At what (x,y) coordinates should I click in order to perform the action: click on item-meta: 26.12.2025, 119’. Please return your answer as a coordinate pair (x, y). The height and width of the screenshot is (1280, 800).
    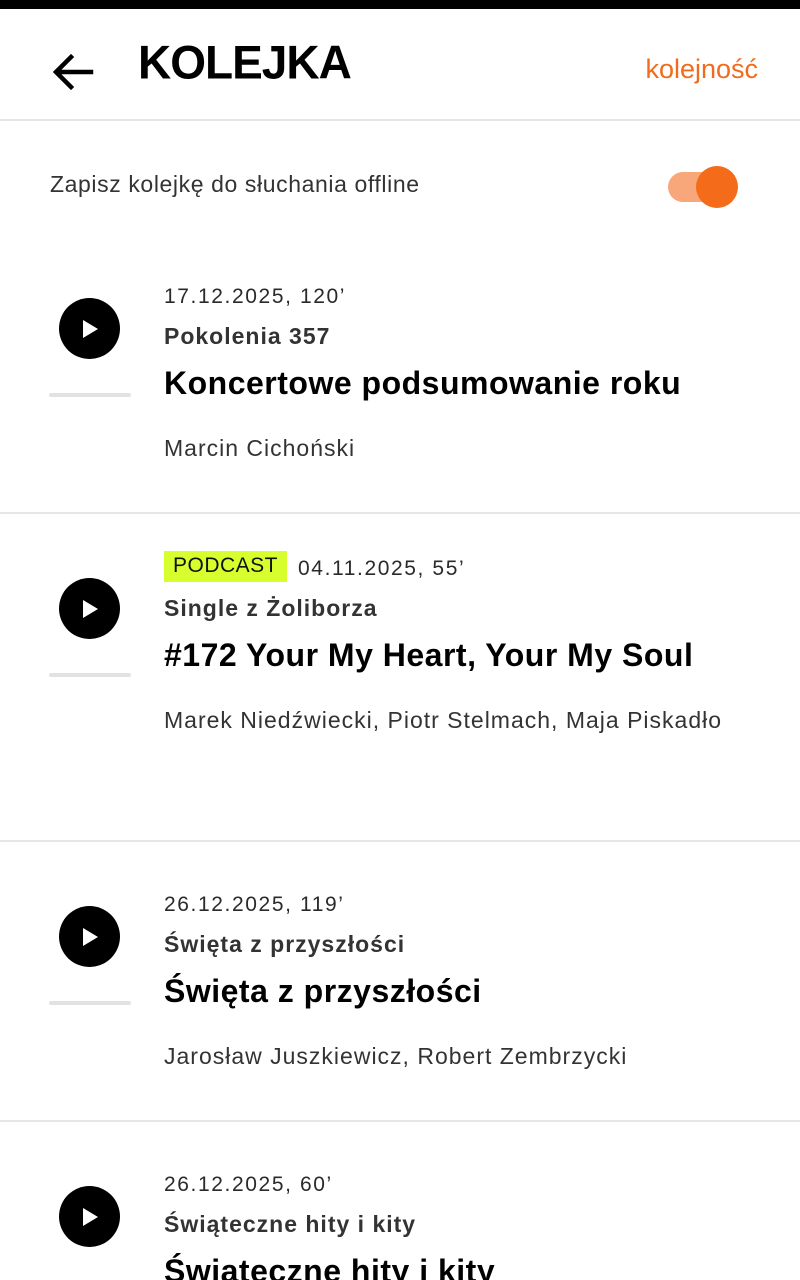
    Looking at the image, I should click on (462, 900).